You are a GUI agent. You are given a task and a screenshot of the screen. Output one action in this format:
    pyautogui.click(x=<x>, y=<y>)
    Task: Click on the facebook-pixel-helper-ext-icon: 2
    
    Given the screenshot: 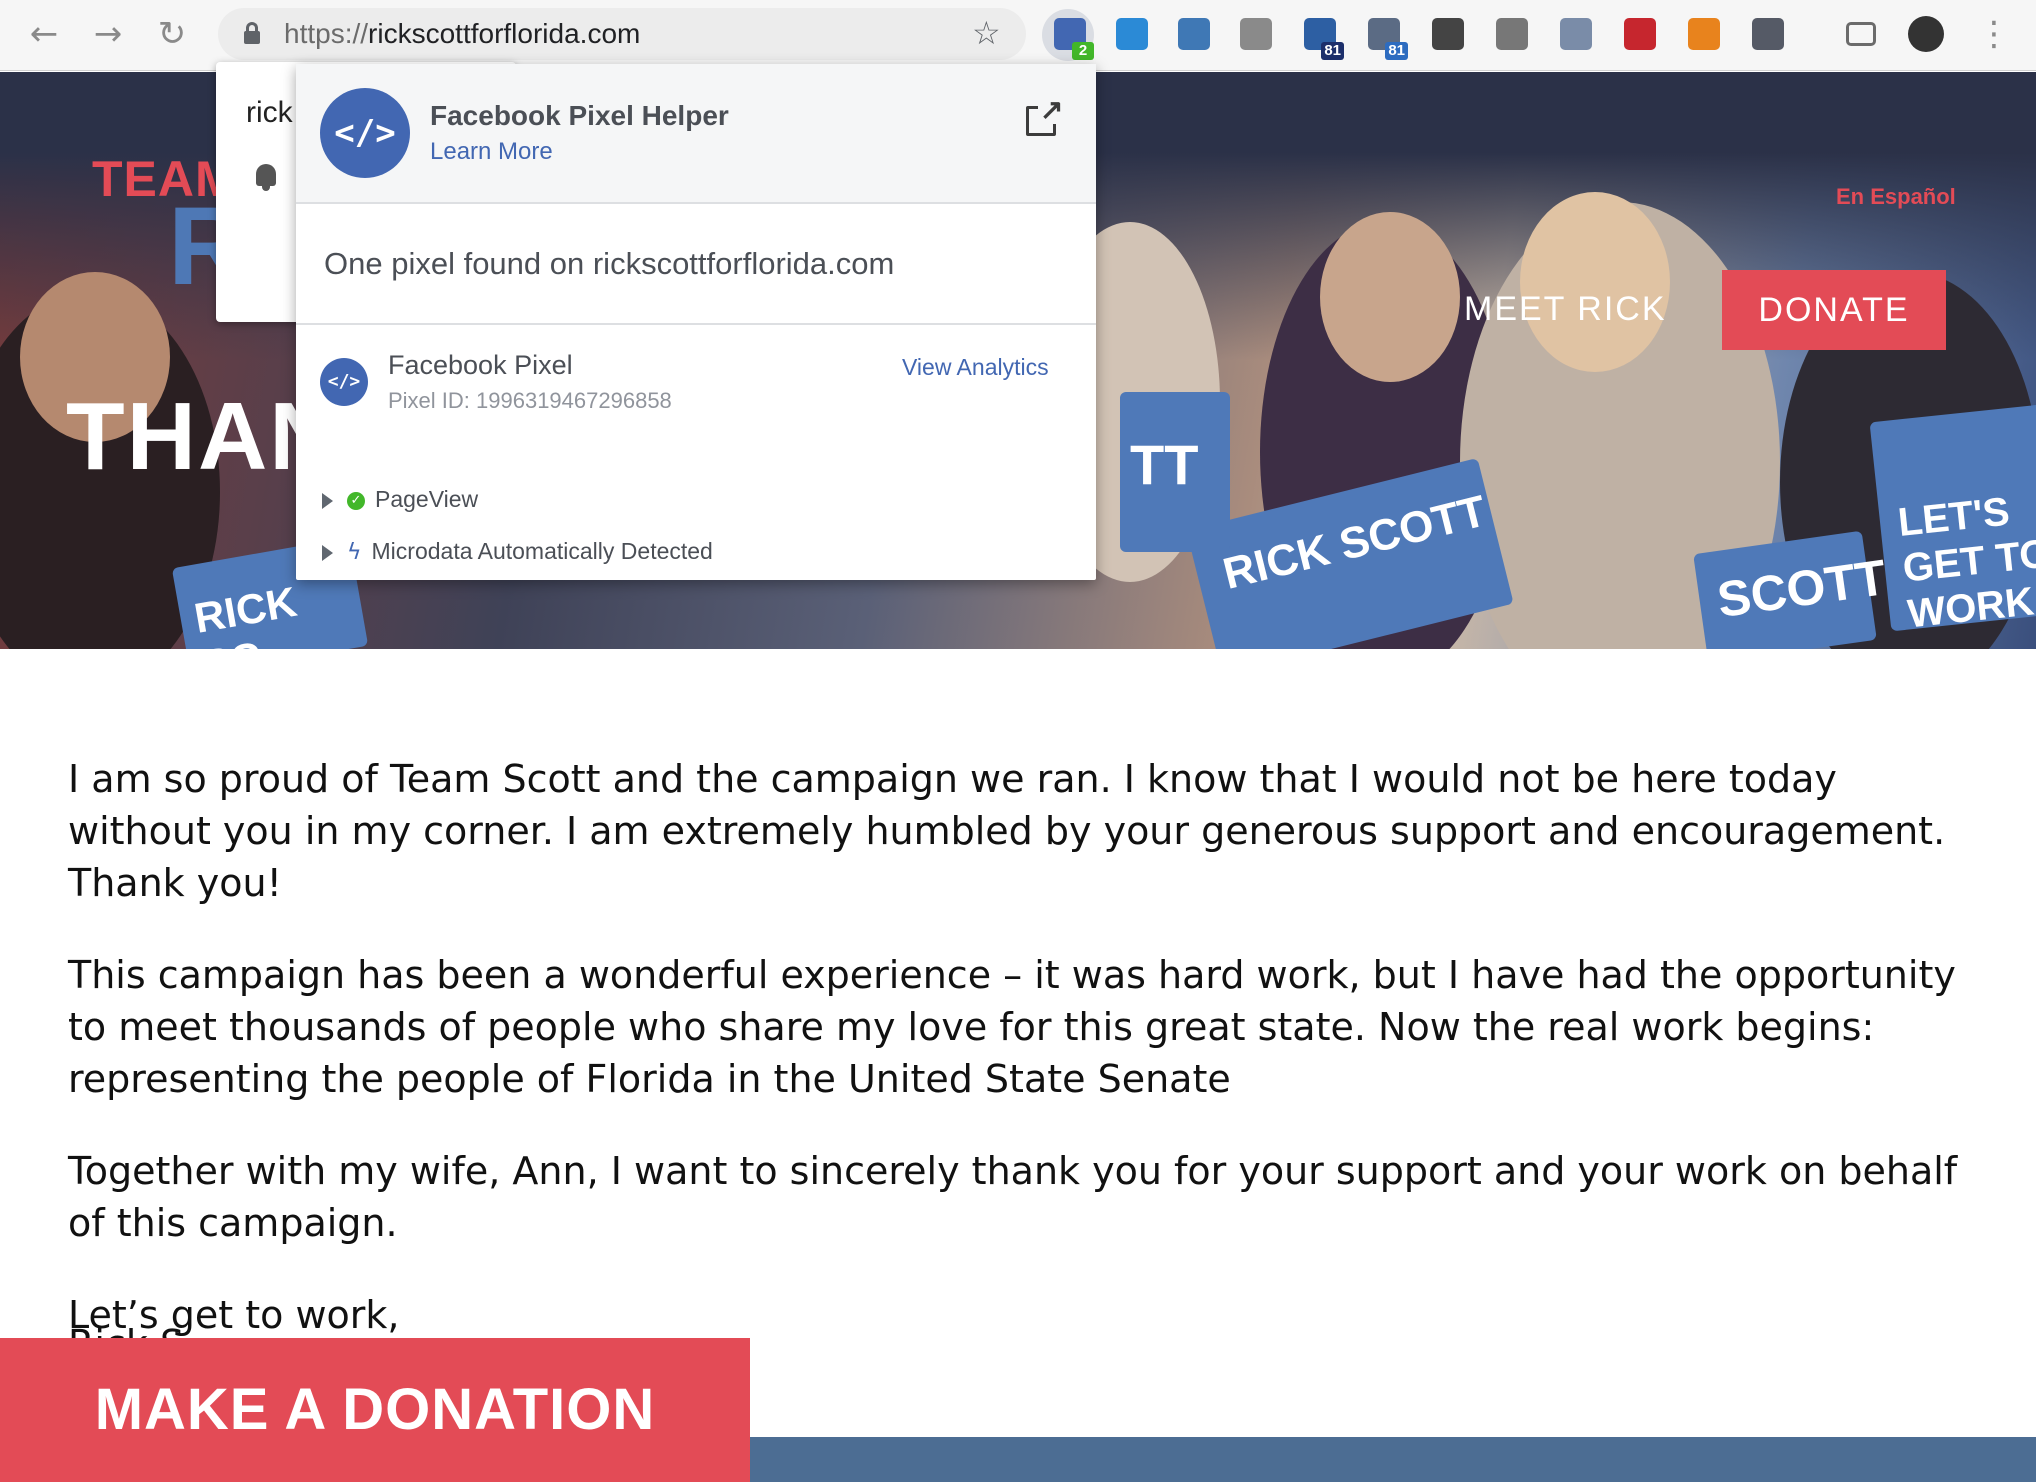 What is the action you would take?
    pyautogui.click(x=1074, y=39)
    